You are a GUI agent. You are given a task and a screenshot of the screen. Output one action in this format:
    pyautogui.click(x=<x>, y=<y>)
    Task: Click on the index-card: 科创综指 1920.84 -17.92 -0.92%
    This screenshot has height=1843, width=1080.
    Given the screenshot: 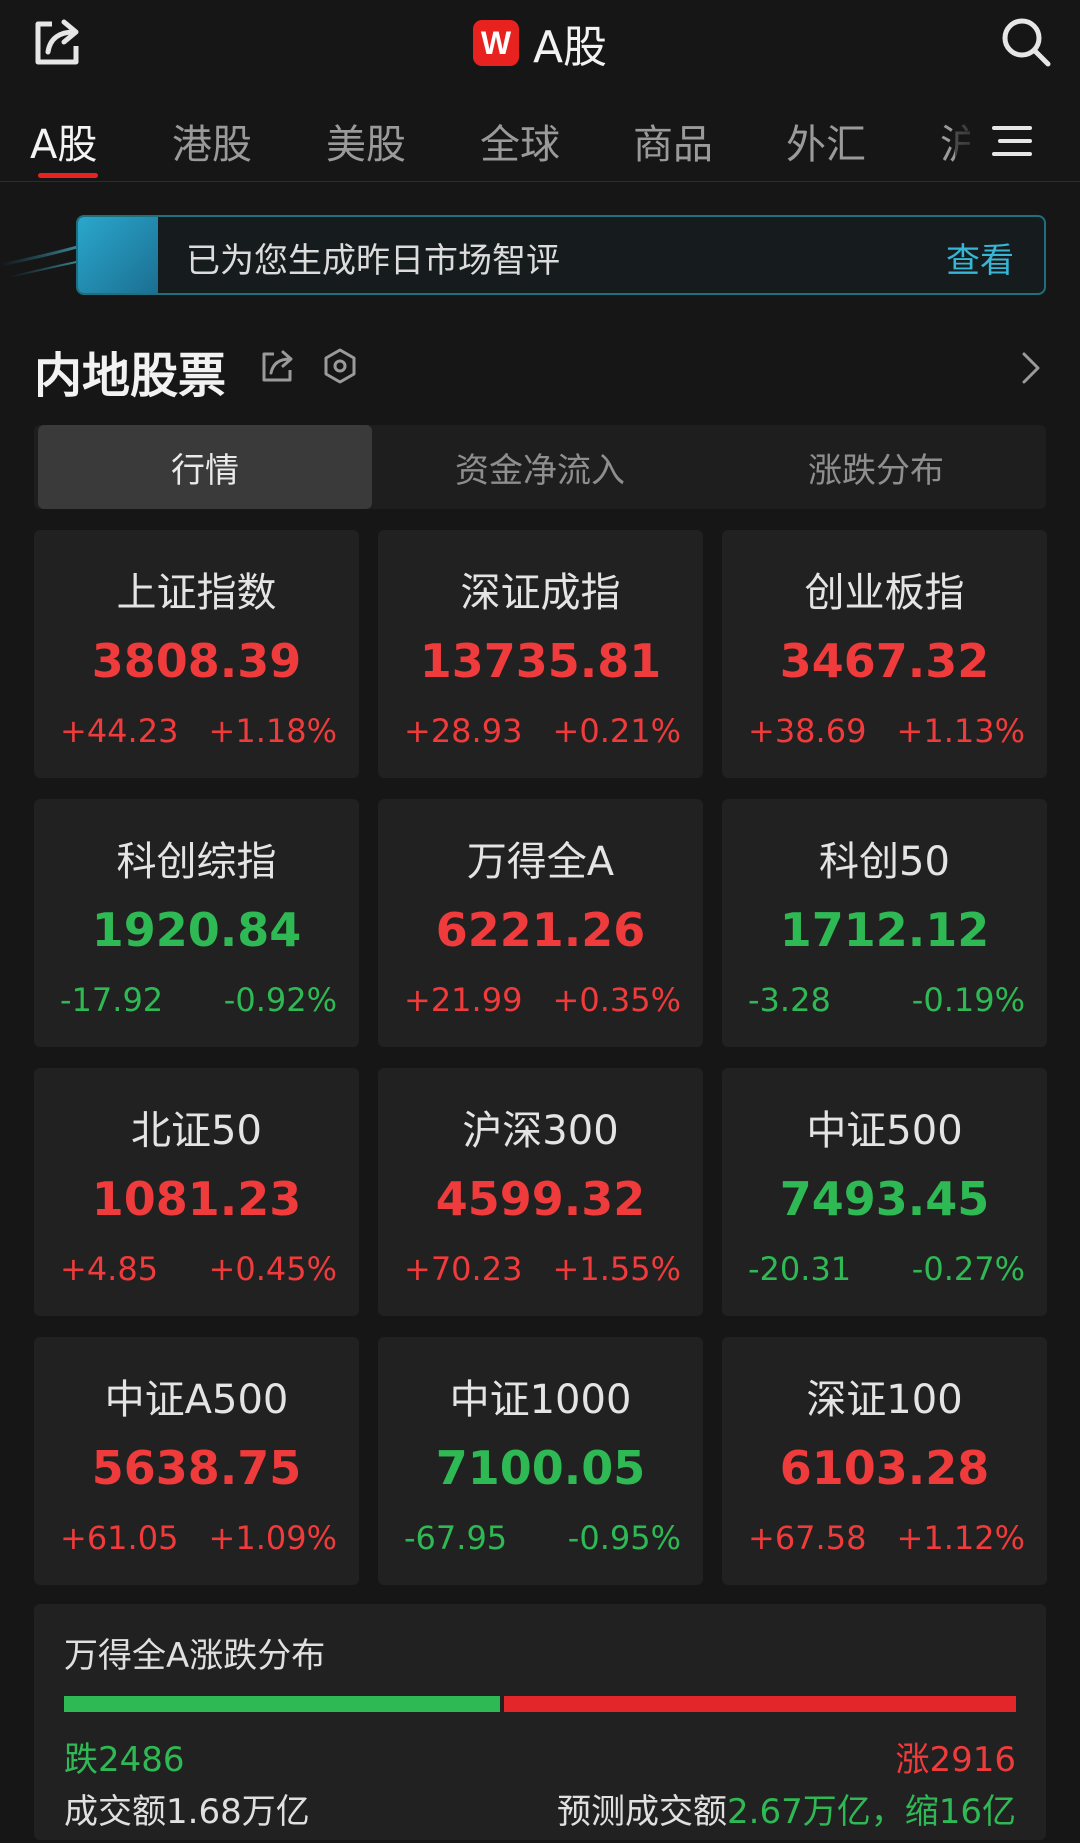 What is the action you would take?
    pyautogui.click(x=196, y=923)
    